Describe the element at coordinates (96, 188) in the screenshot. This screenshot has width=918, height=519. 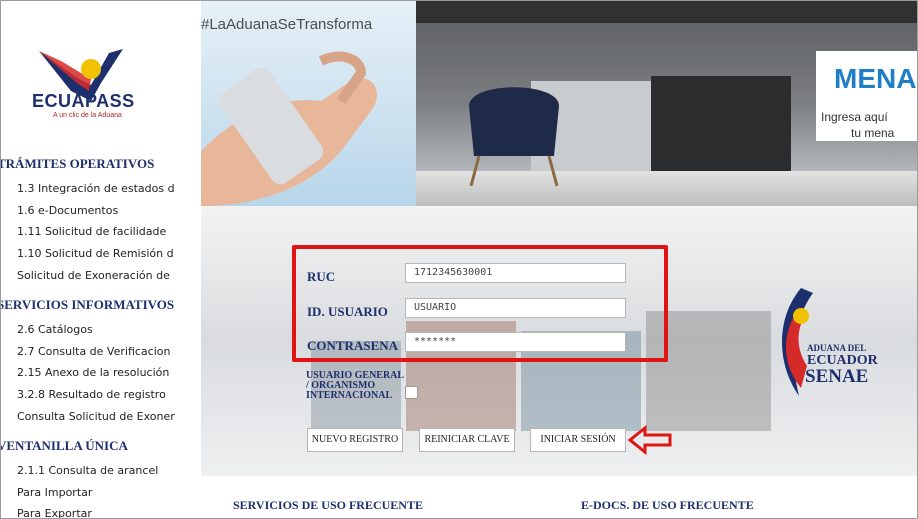
I see `sidebar-item: 1.3 Integración de estados d` at that location.